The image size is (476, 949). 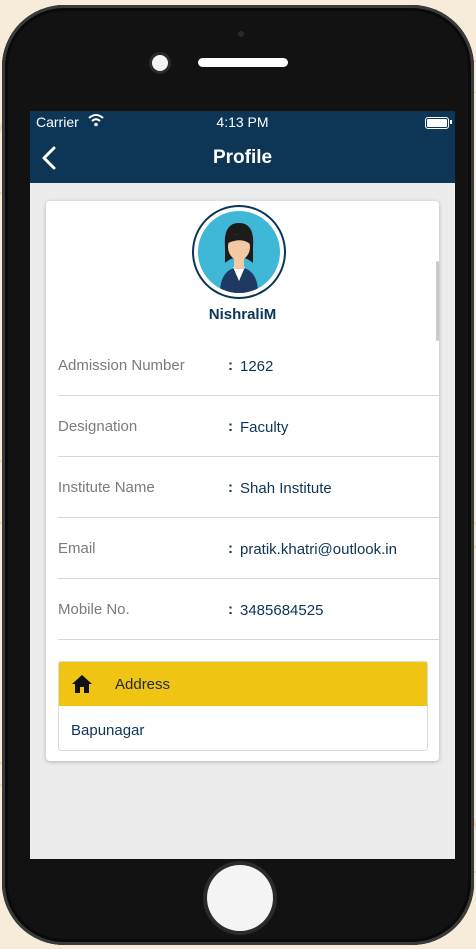 I want to click on row-value: 3485684525, so click(x=282, y=610).